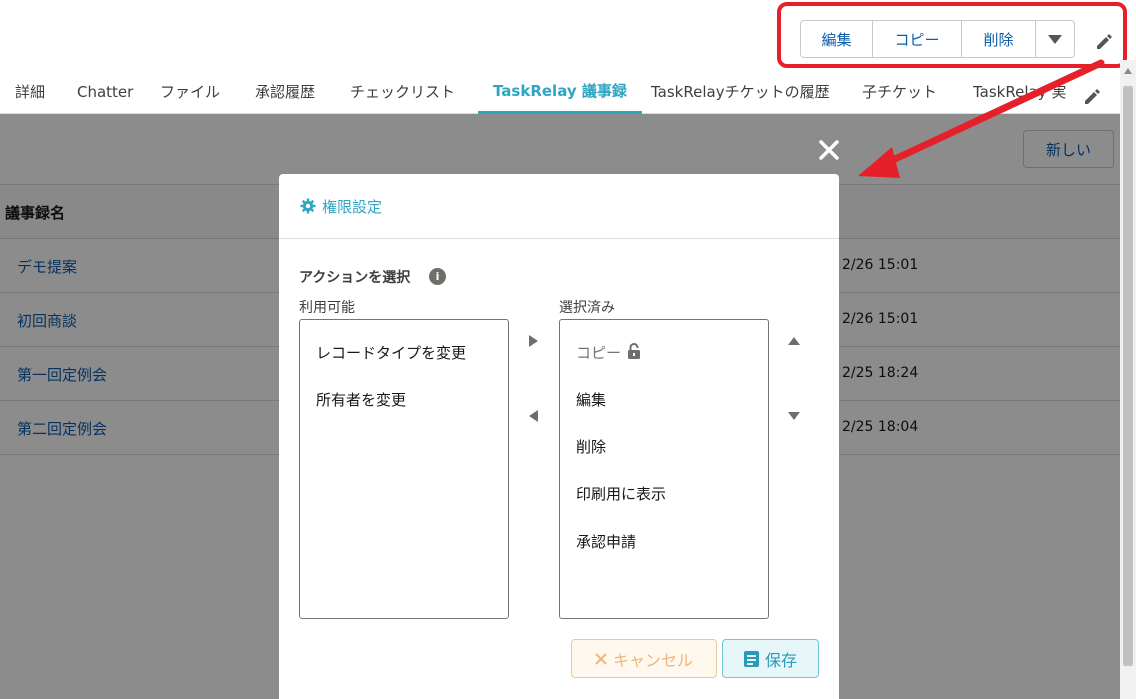 The height and width of the screenshot is (699, 1136). What do you see at coordinates (664, 469) in the screenshot?
I see `selected-listbox: コピー 編集 削除 印刷用に表示 承認申請` at bounding box center [664, 469].